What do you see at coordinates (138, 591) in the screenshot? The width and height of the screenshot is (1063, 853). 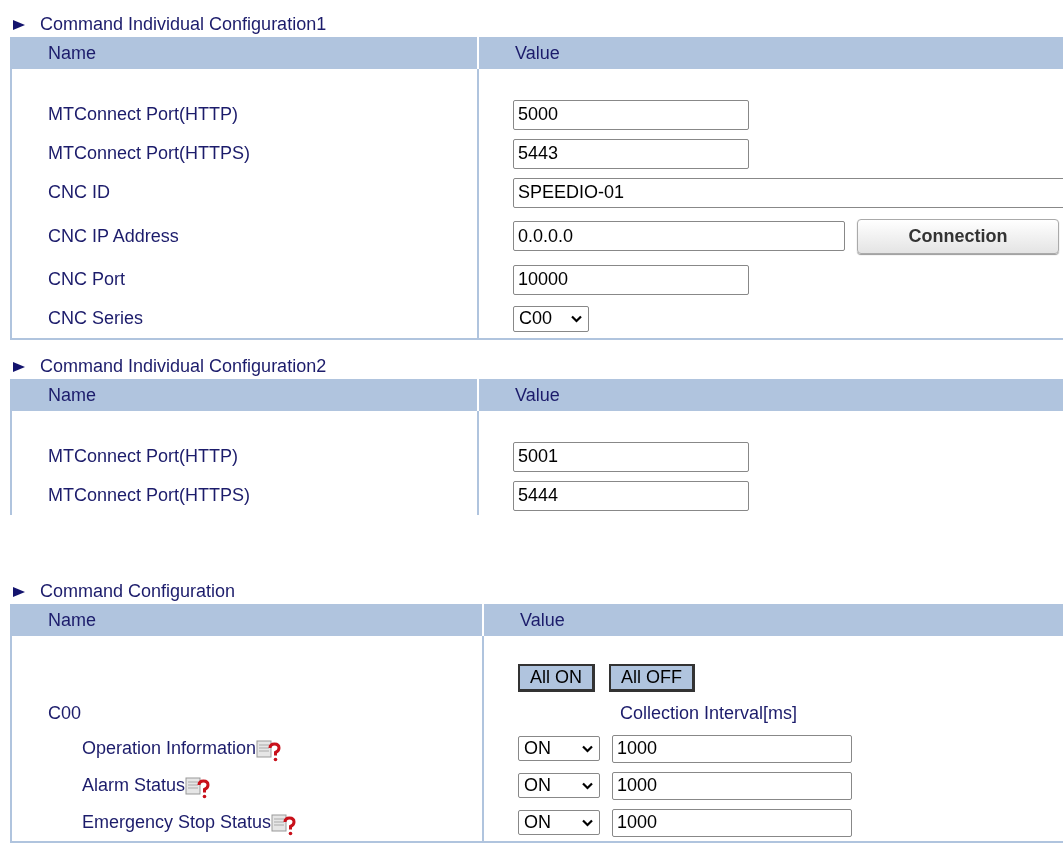 I see `section-title: Command Configuration` at bounding box center [138, 591].